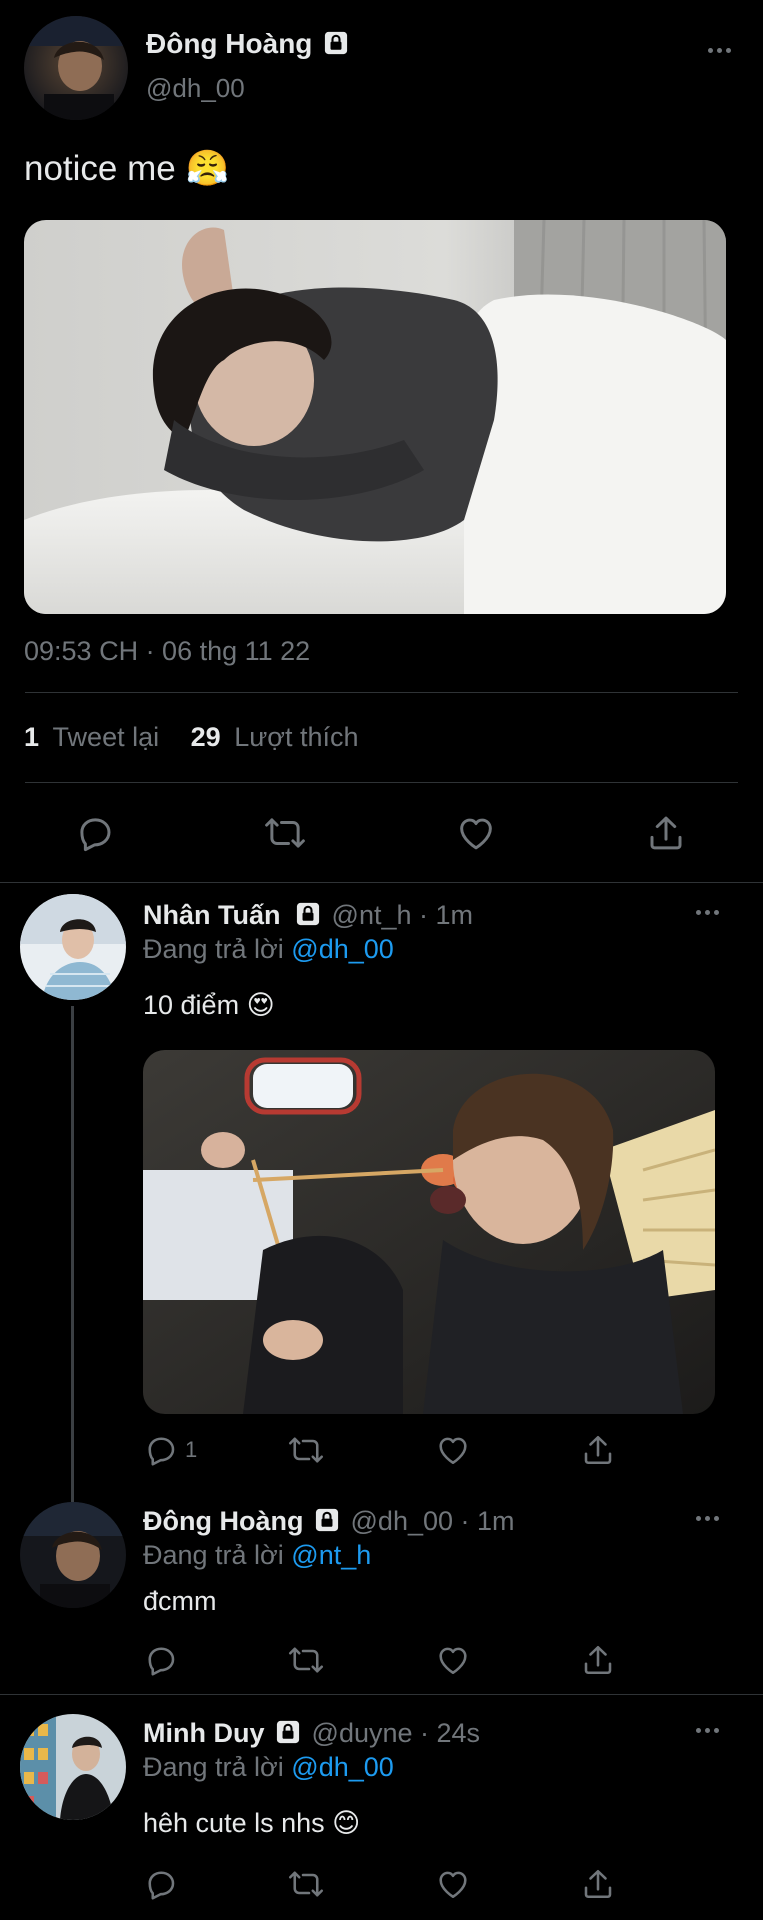 This screenshot has height=1920, width=763. I want to click on reply-image, so click(429, 1232).